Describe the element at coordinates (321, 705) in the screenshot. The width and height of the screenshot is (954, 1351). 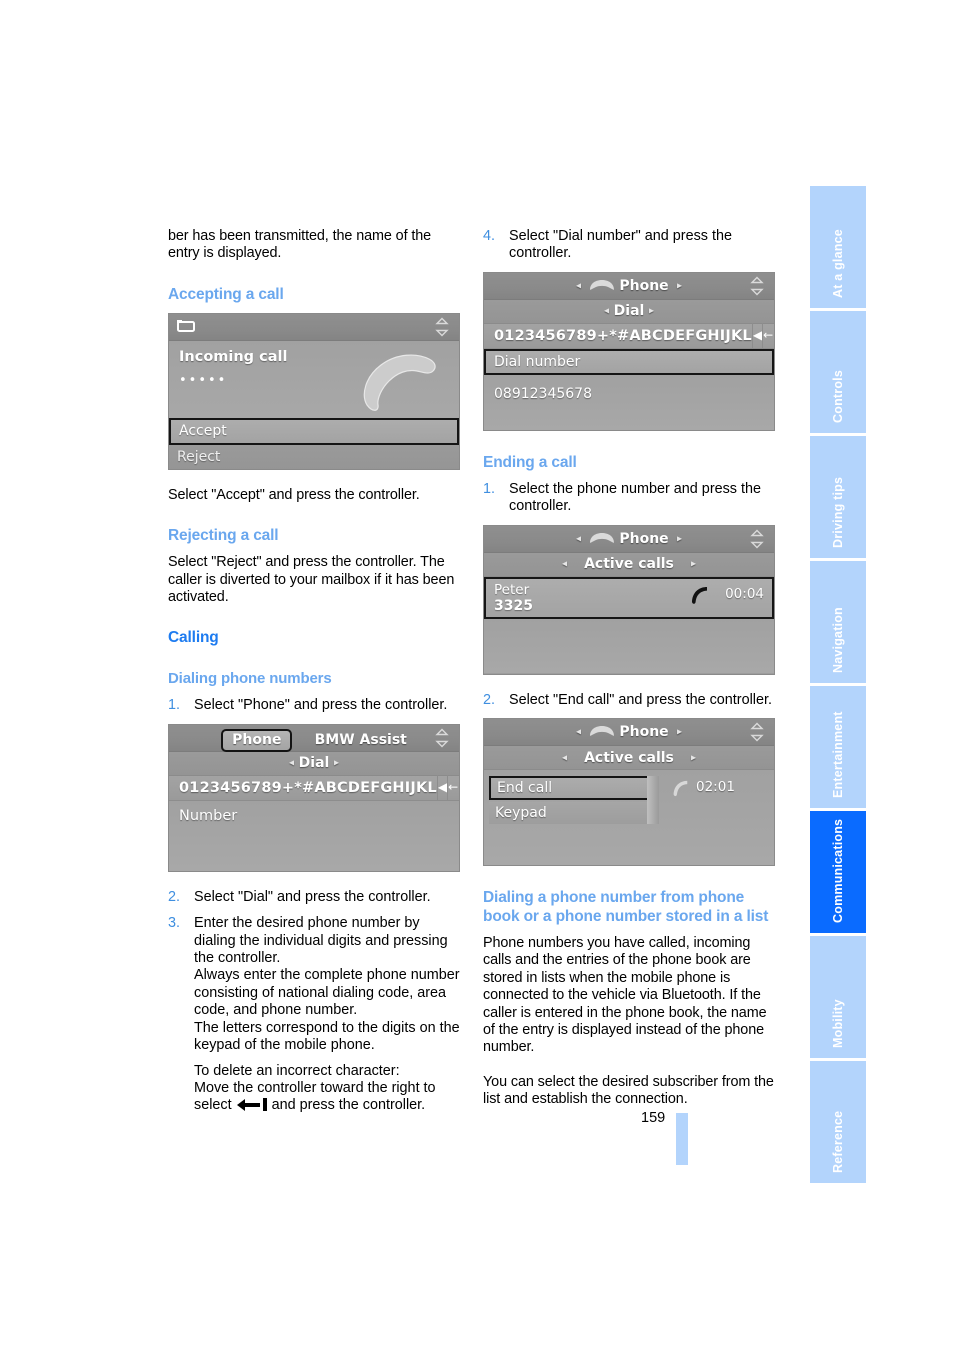
I see `step-1-text: Select "Phone" and press the controller.` at that location.